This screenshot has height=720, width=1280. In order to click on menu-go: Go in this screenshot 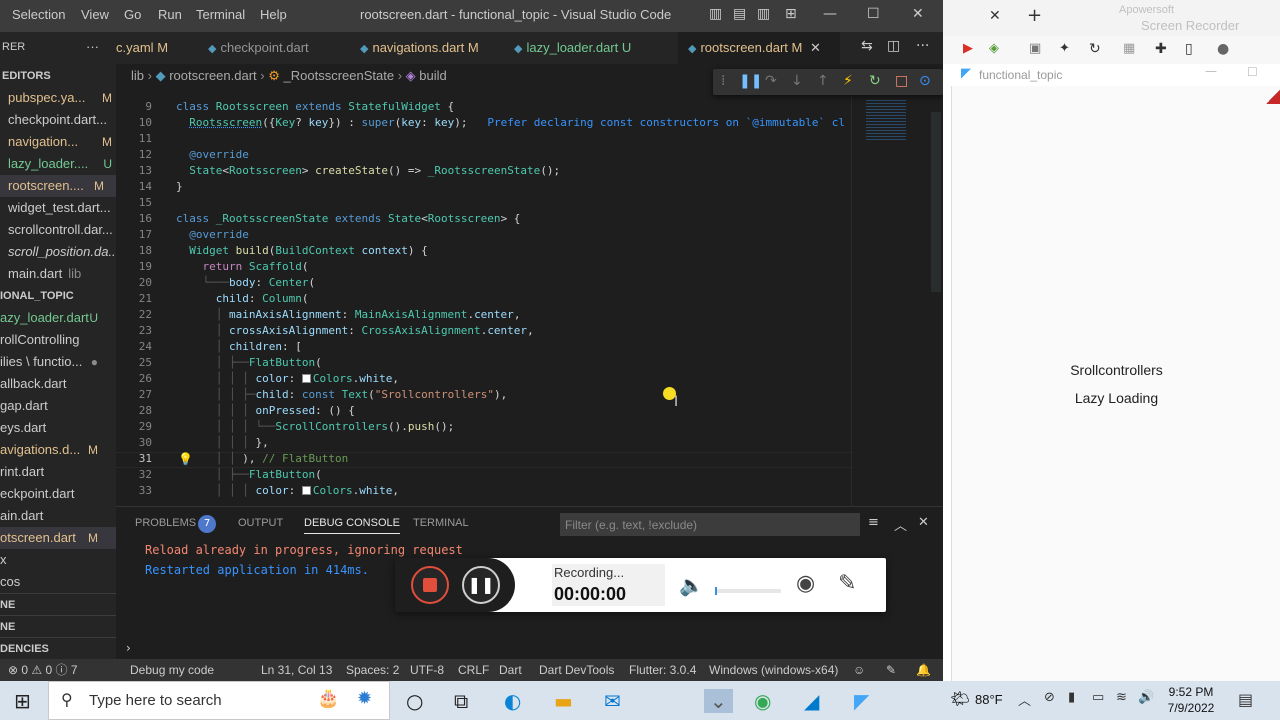, I will do `click(132, 14)`.